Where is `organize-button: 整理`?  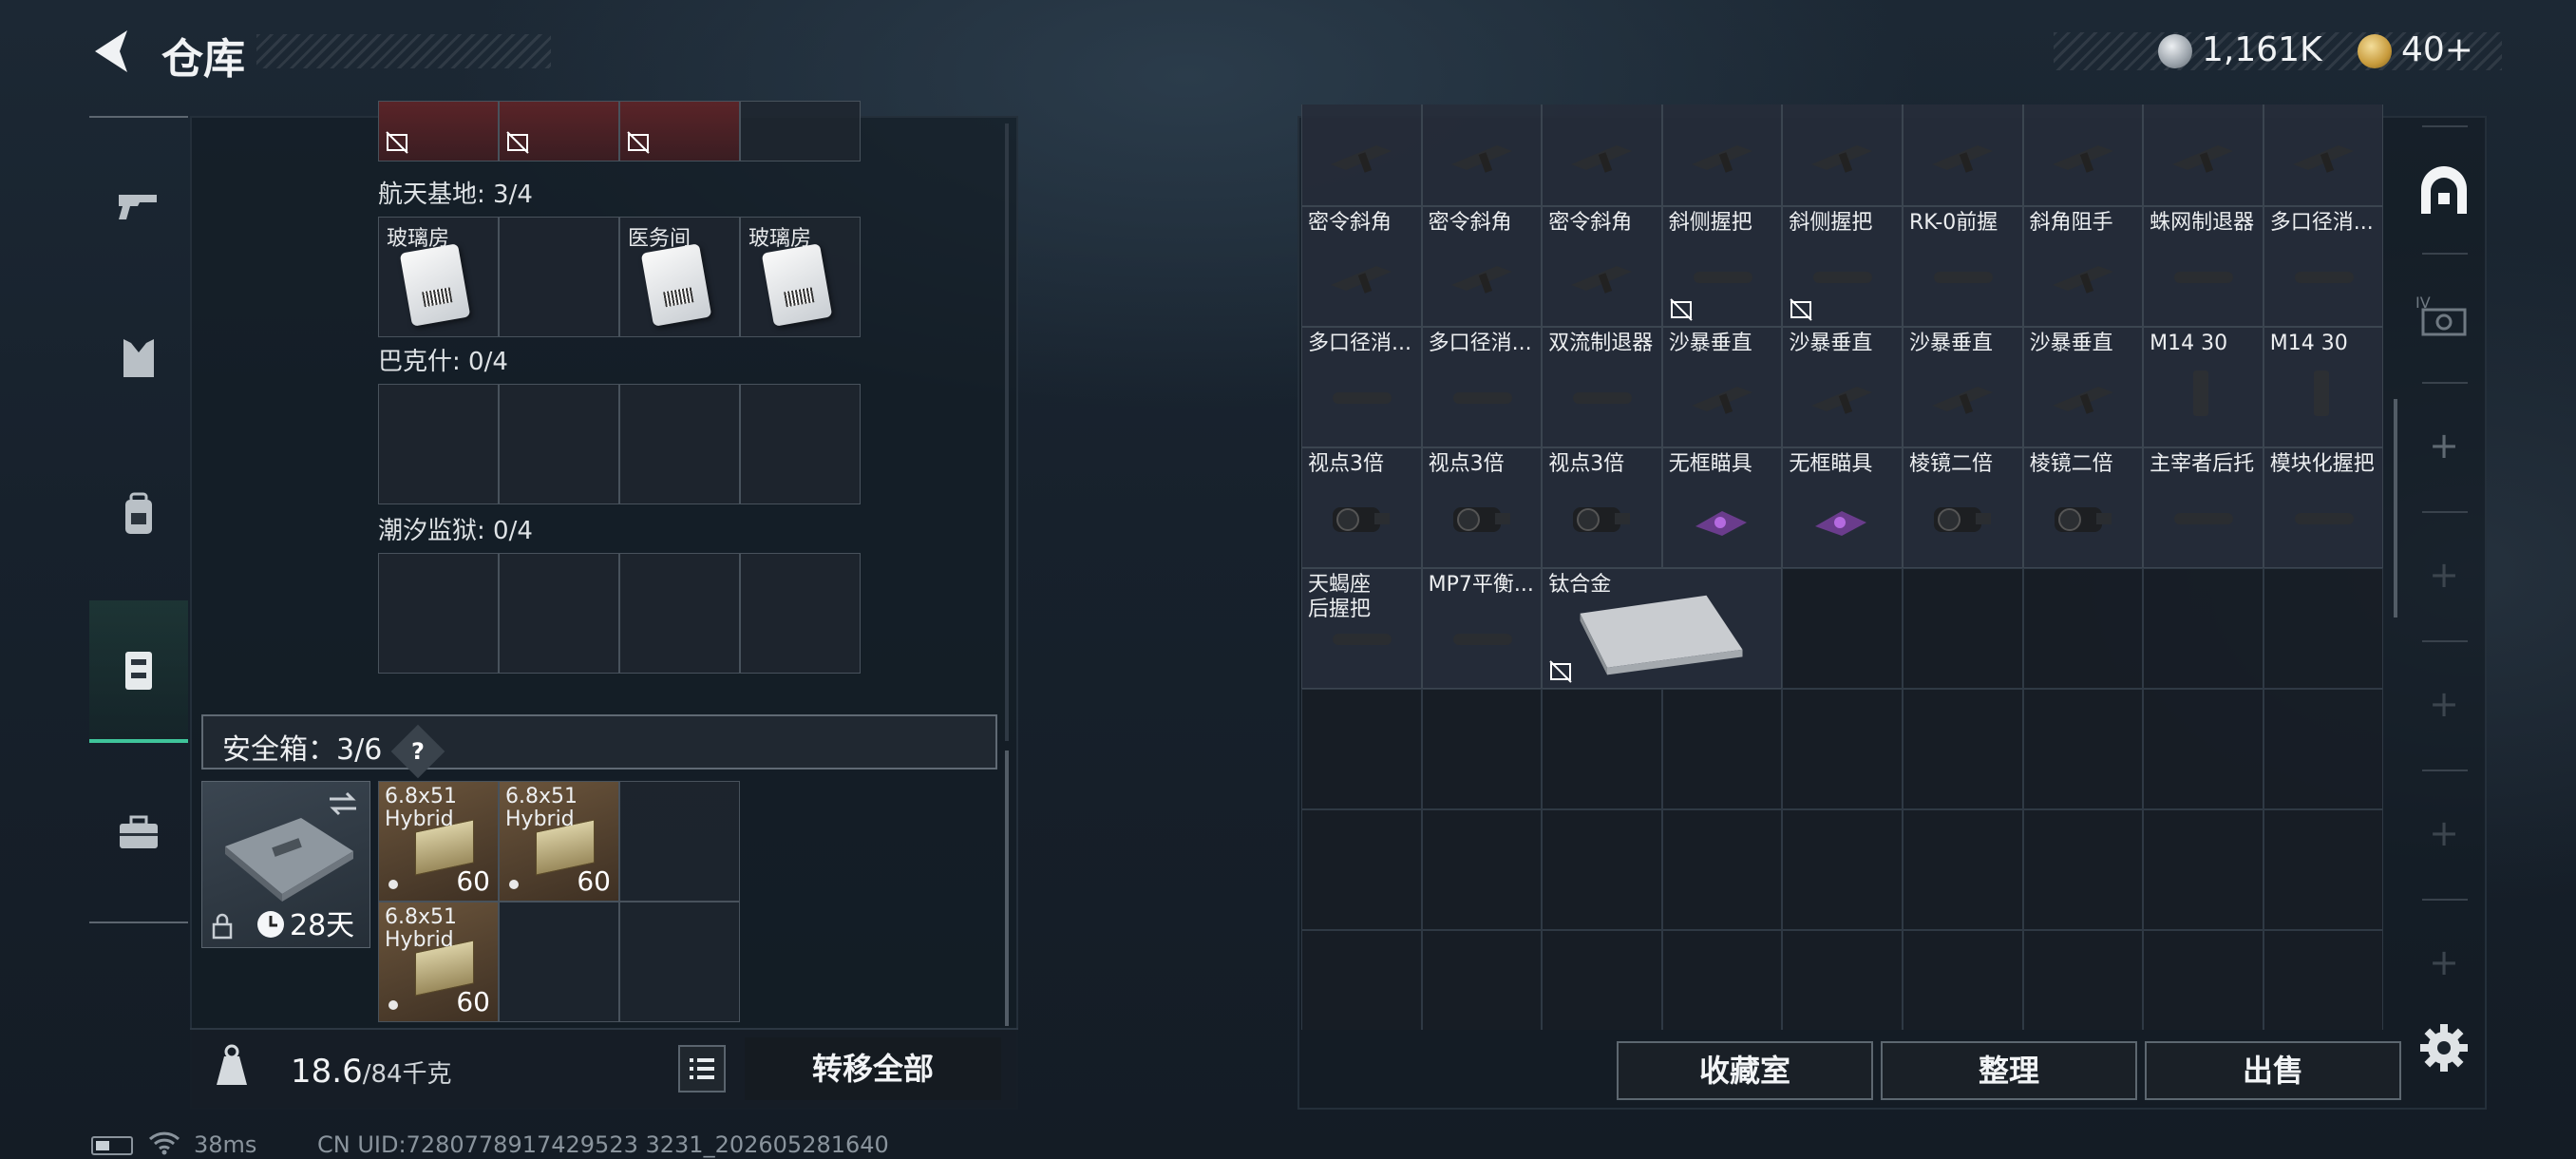 organize-button: 整理 is located at coordinates (2009, 1070).